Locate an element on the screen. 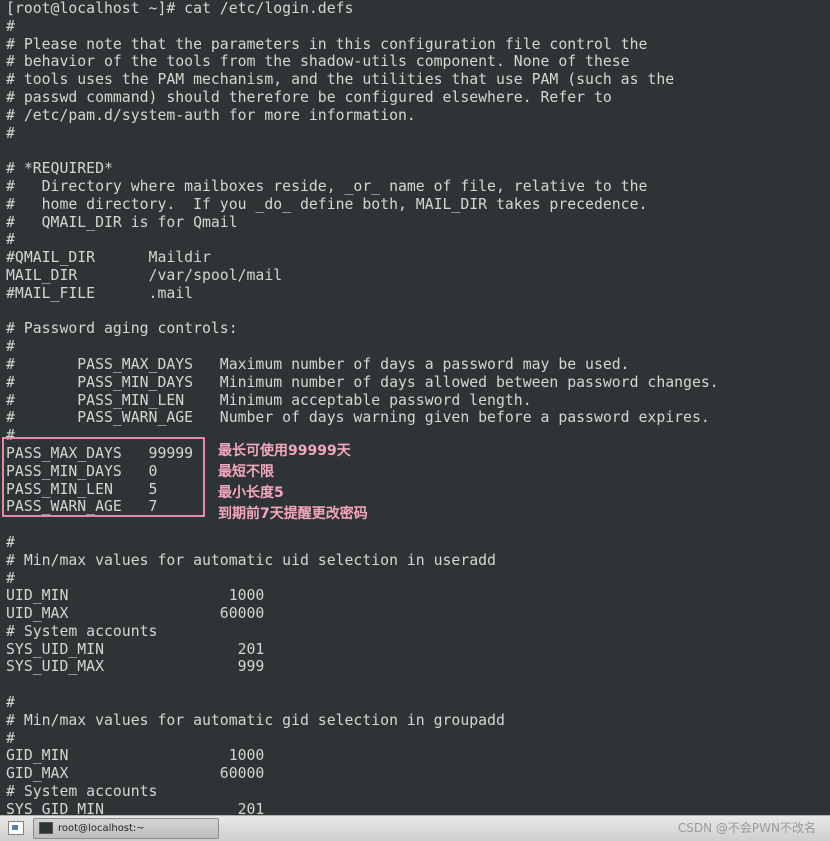 This screenshot has width=830, height=841. terminal-line: MAIL_DIR /var/spool/mail is located at coordinates (144, 275).